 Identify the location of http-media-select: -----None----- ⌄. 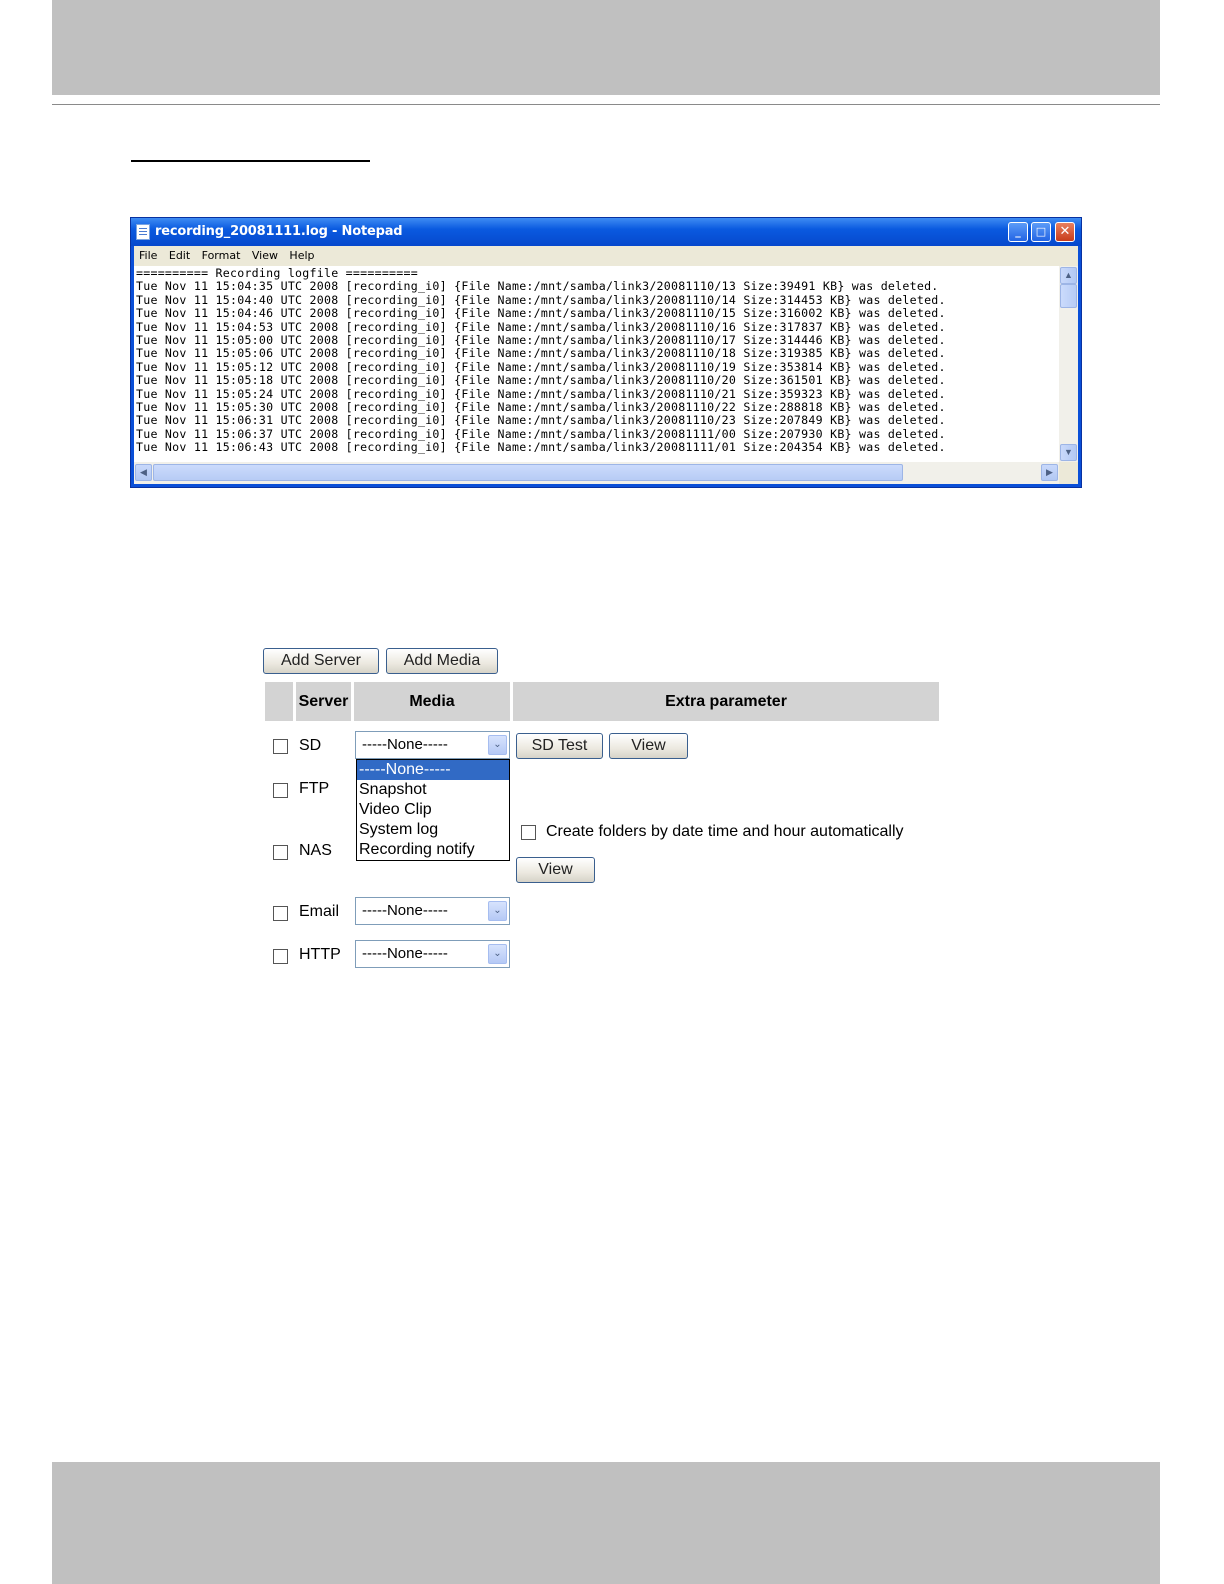
(432, 954).